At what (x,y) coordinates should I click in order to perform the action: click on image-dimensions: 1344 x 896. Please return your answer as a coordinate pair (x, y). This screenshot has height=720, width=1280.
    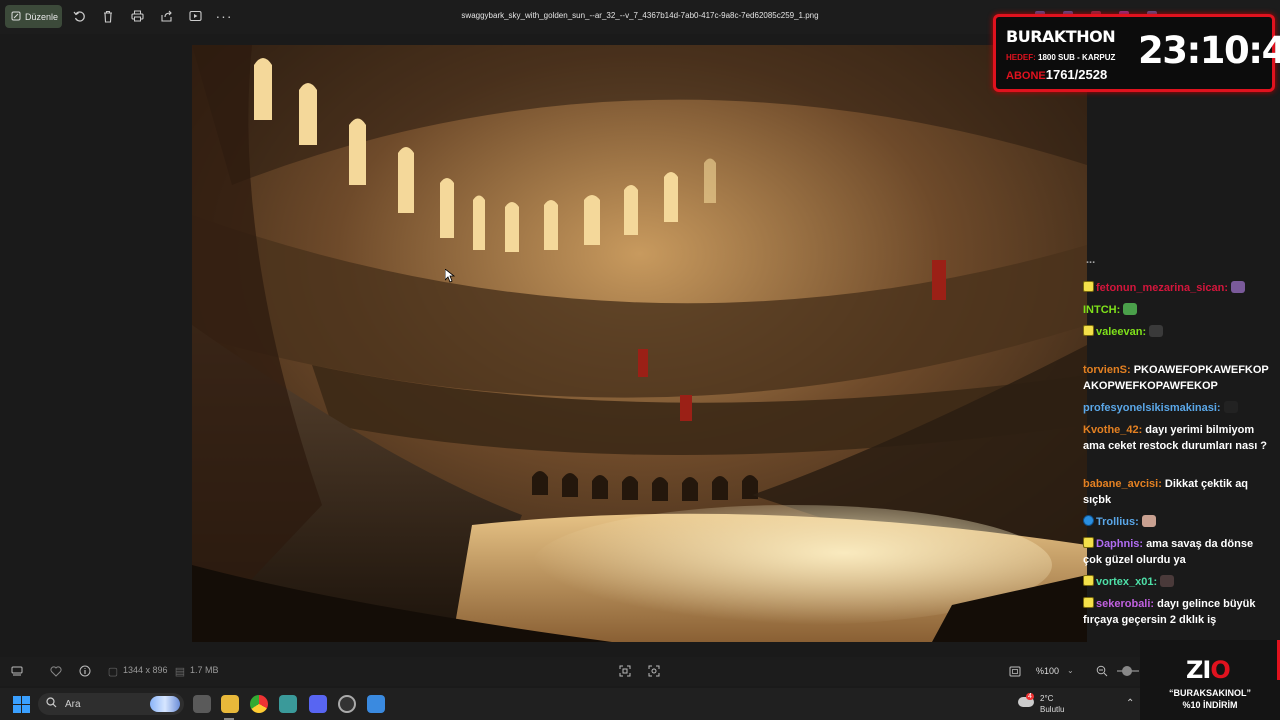
    Looking at the image, I should click on (145, 670).